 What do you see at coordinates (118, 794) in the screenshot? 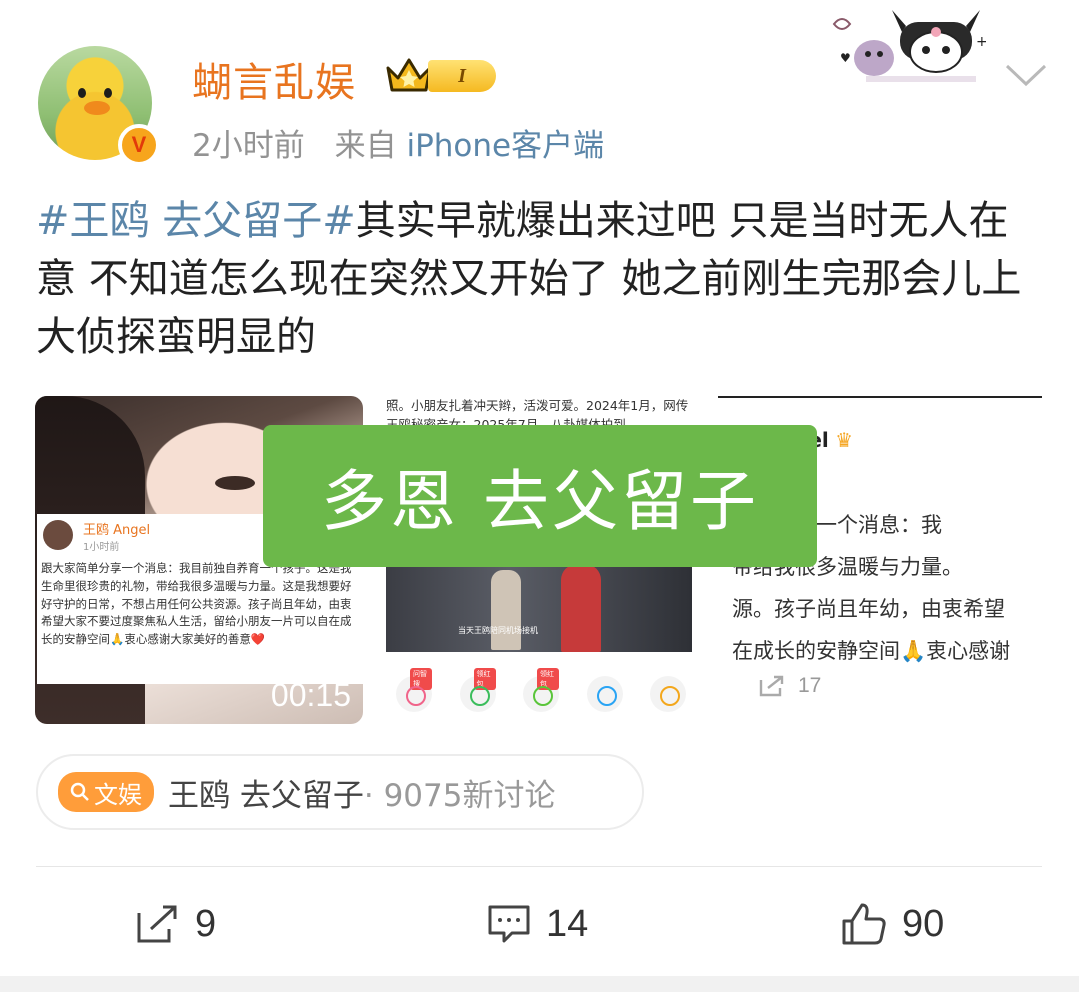
I see `topic-chip-label: 文娱` at bounding box center [118, 794].